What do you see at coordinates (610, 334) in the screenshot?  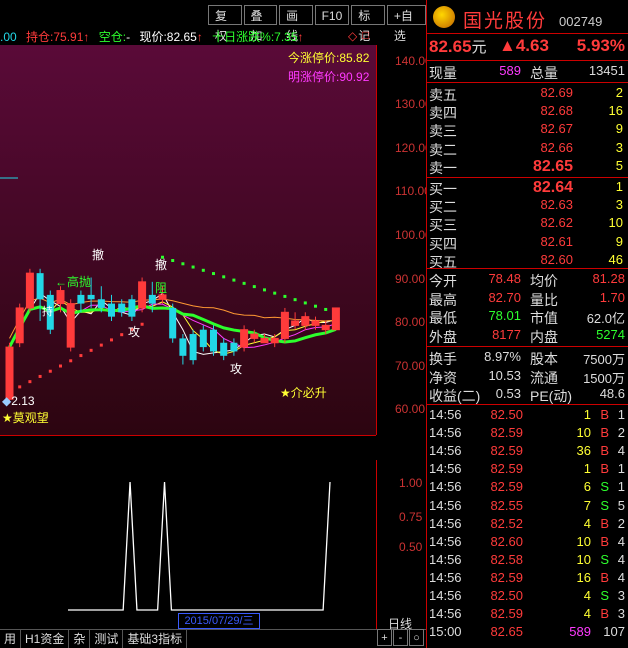 I see `stat-v2: 5274` at bounding box center [610, 334].